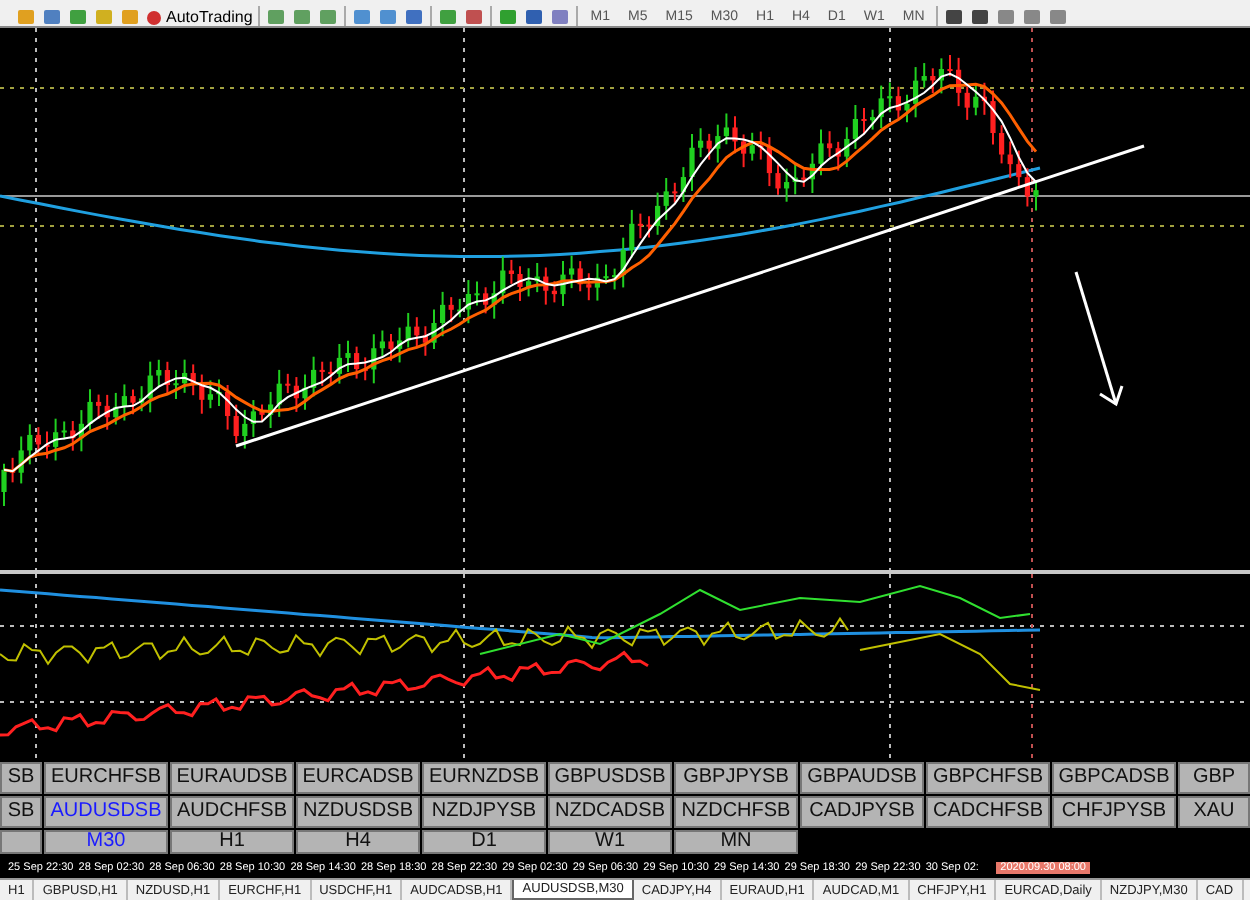  I want to click on autotrading-button: AutoTrading, so click(199, 17).